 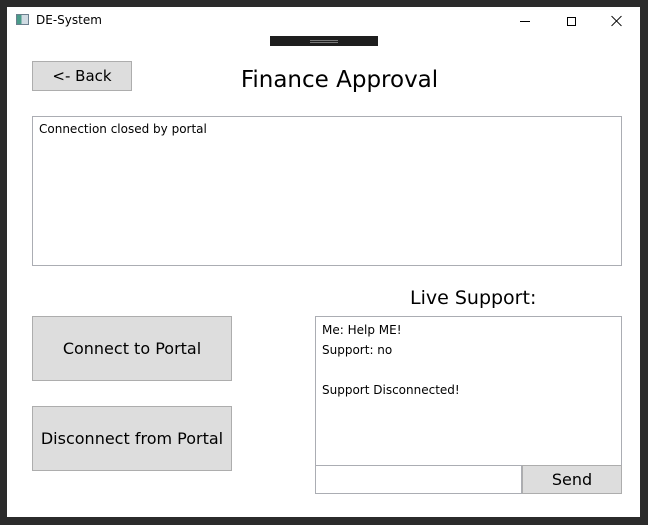 I want to click on close-icon, so click(x=617, y=21).